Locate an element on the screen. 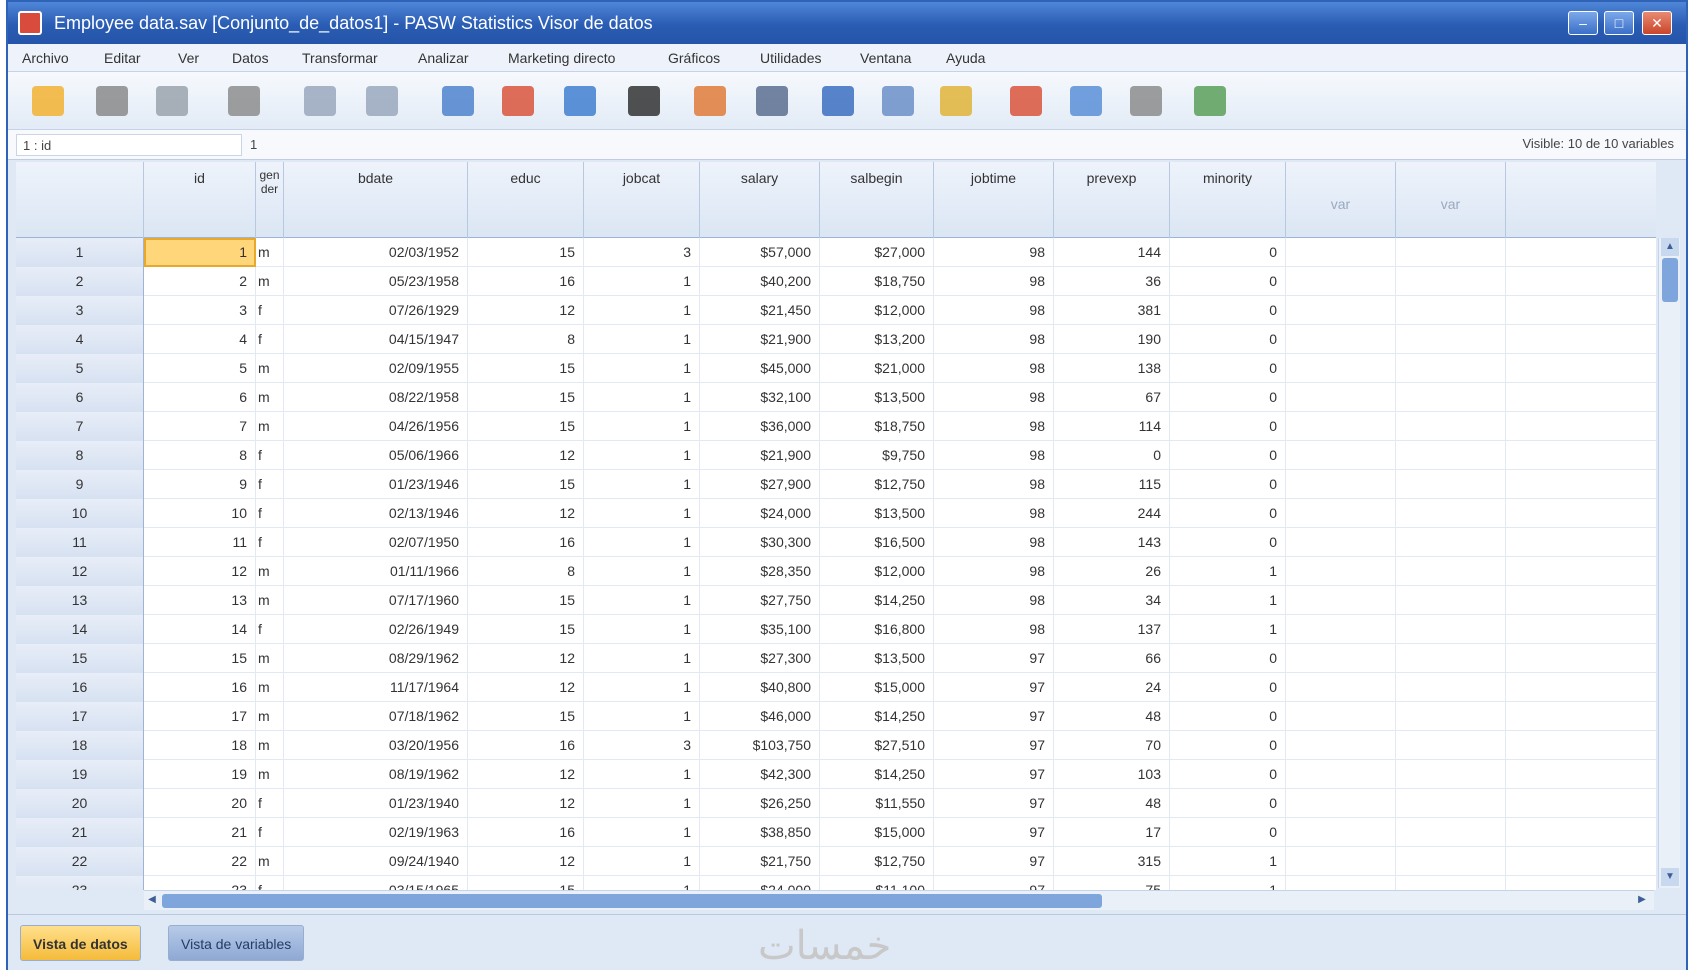  dialog-recall-button is located at coordinates (244, 101).